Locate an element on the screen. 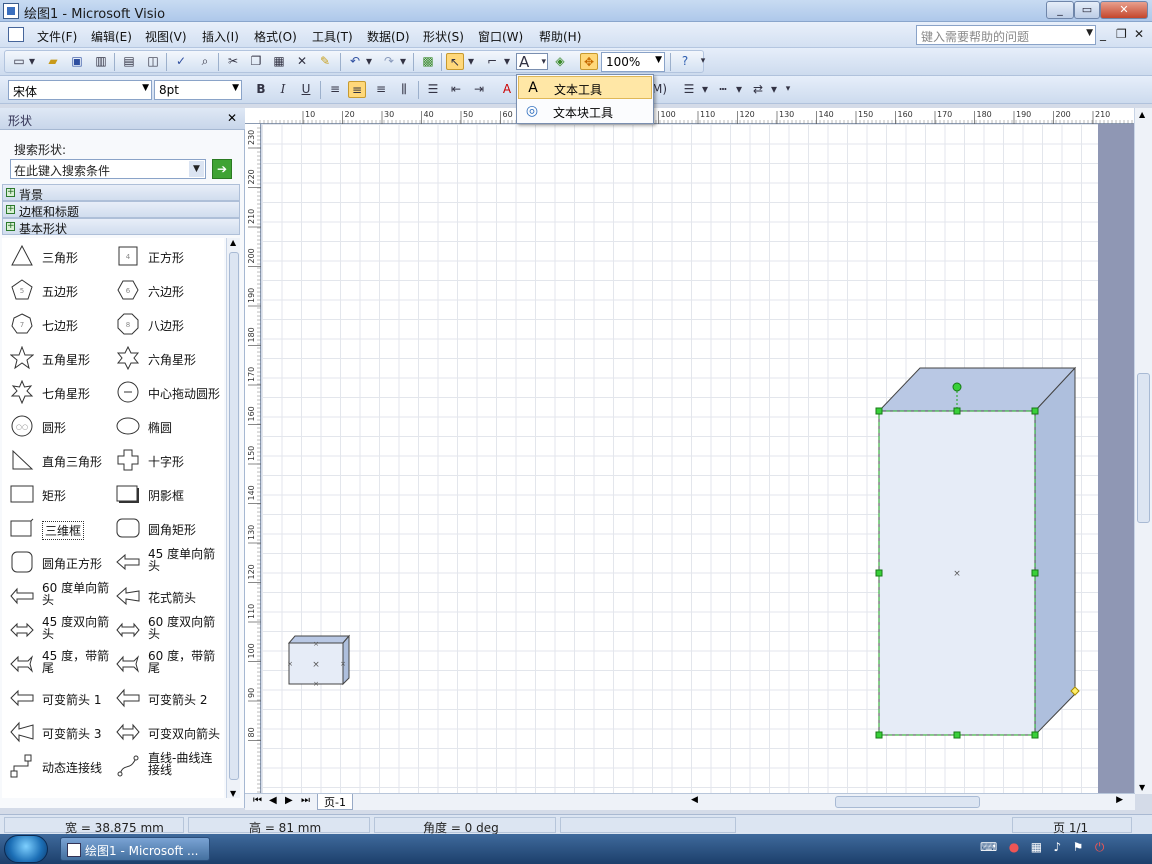 This screenshot has height=864, width=1152. last-page-icon: ⏭ is located at coordinates (305, 800).